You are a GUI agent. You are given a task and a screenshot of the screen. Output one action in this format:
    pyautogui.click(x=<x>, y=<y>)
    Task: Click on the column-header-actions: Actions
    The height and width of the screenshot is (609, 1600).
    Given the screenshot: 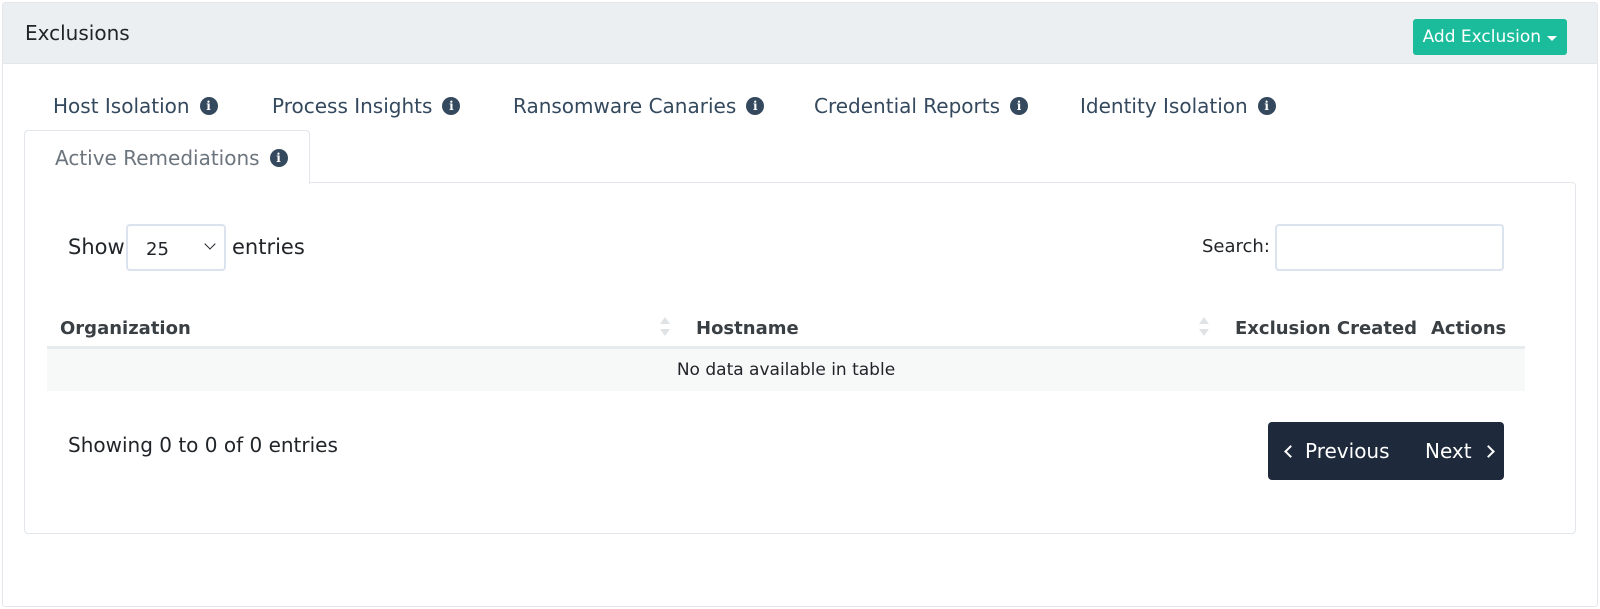 What is the action you would take?
    pyautogui.click(x=1469, y=328)
    